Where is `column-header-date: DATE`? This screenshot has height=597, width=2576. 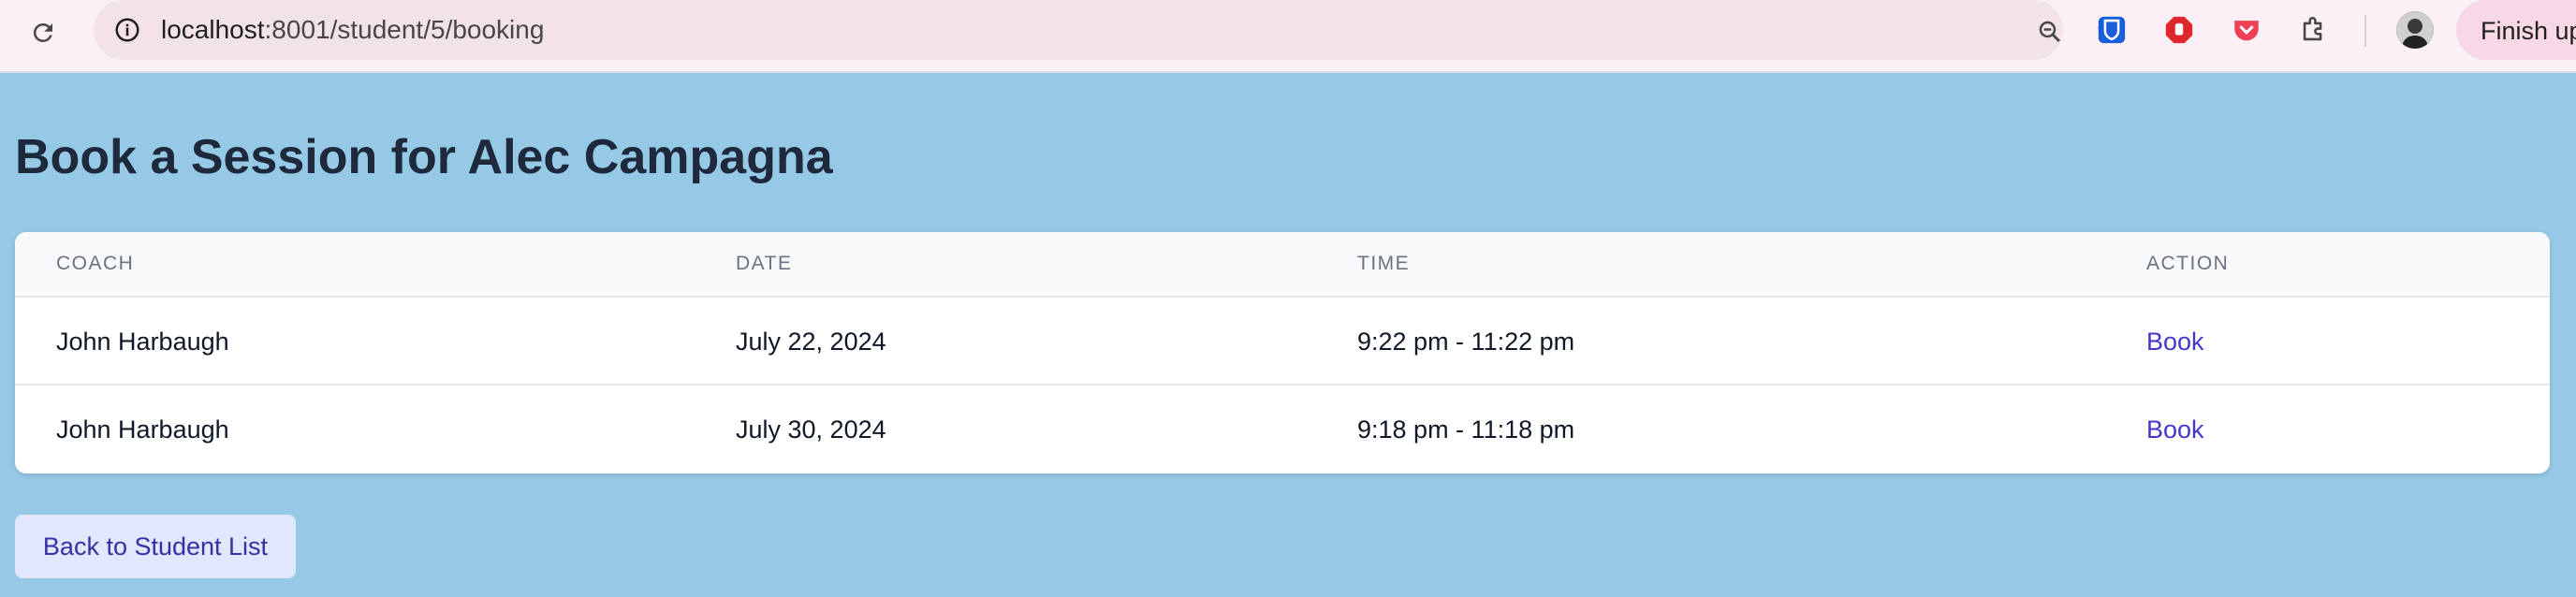
column-header-date: DATE is located at coordinates (764, 263).